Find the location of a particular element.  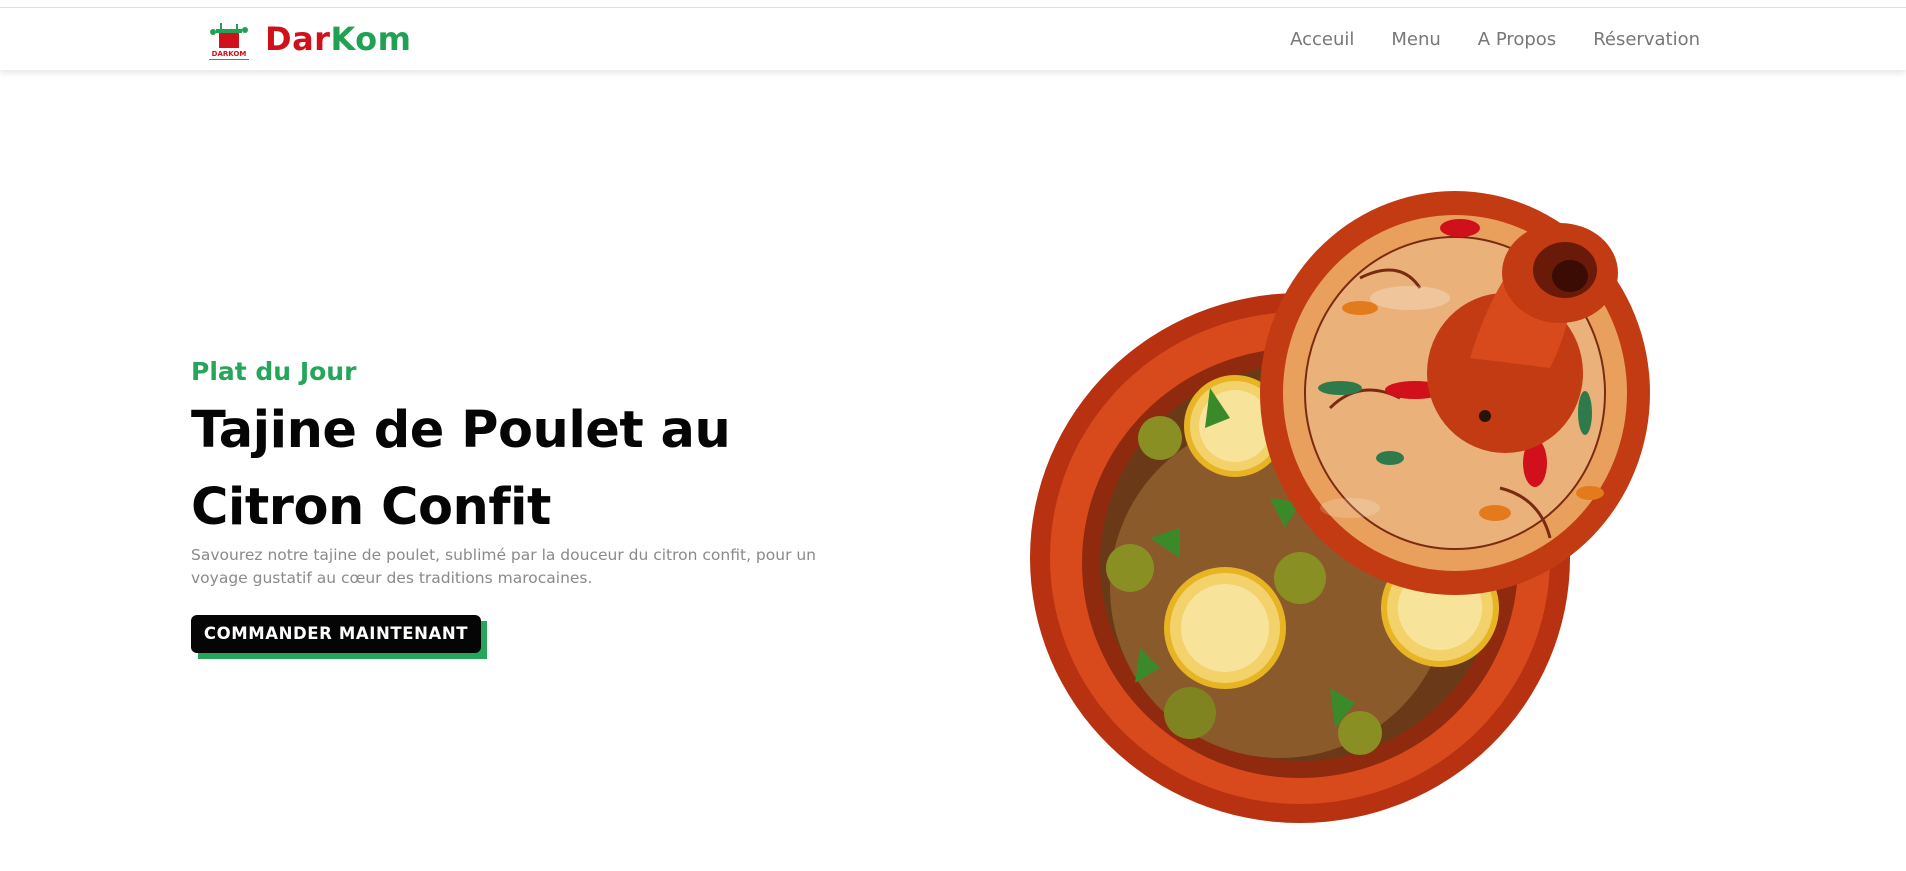

hero-subtitle: Plat du Jour is located at coordinates (274, 371).